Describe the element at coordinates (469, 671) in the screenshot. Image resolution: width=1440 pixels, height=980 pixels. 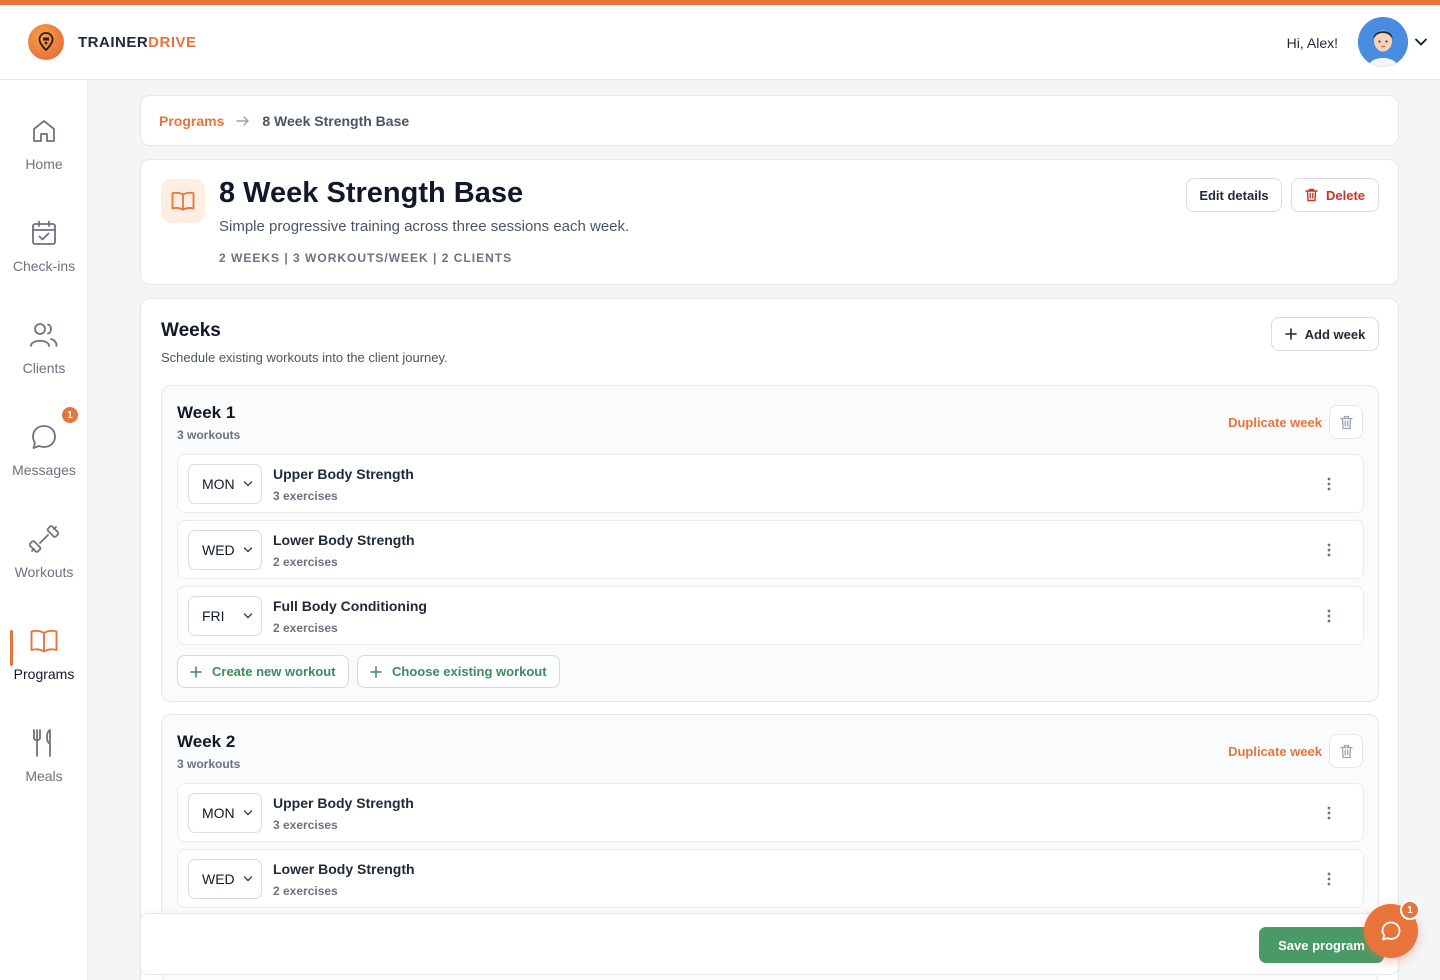
I see `choose-existing-workout-label: Choose existing workout` at that location.